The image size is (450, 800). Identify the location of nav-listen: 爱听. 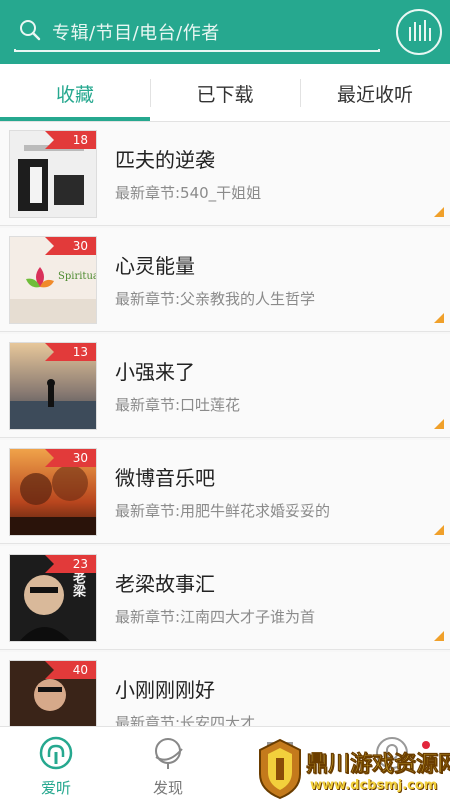
(56, 763).